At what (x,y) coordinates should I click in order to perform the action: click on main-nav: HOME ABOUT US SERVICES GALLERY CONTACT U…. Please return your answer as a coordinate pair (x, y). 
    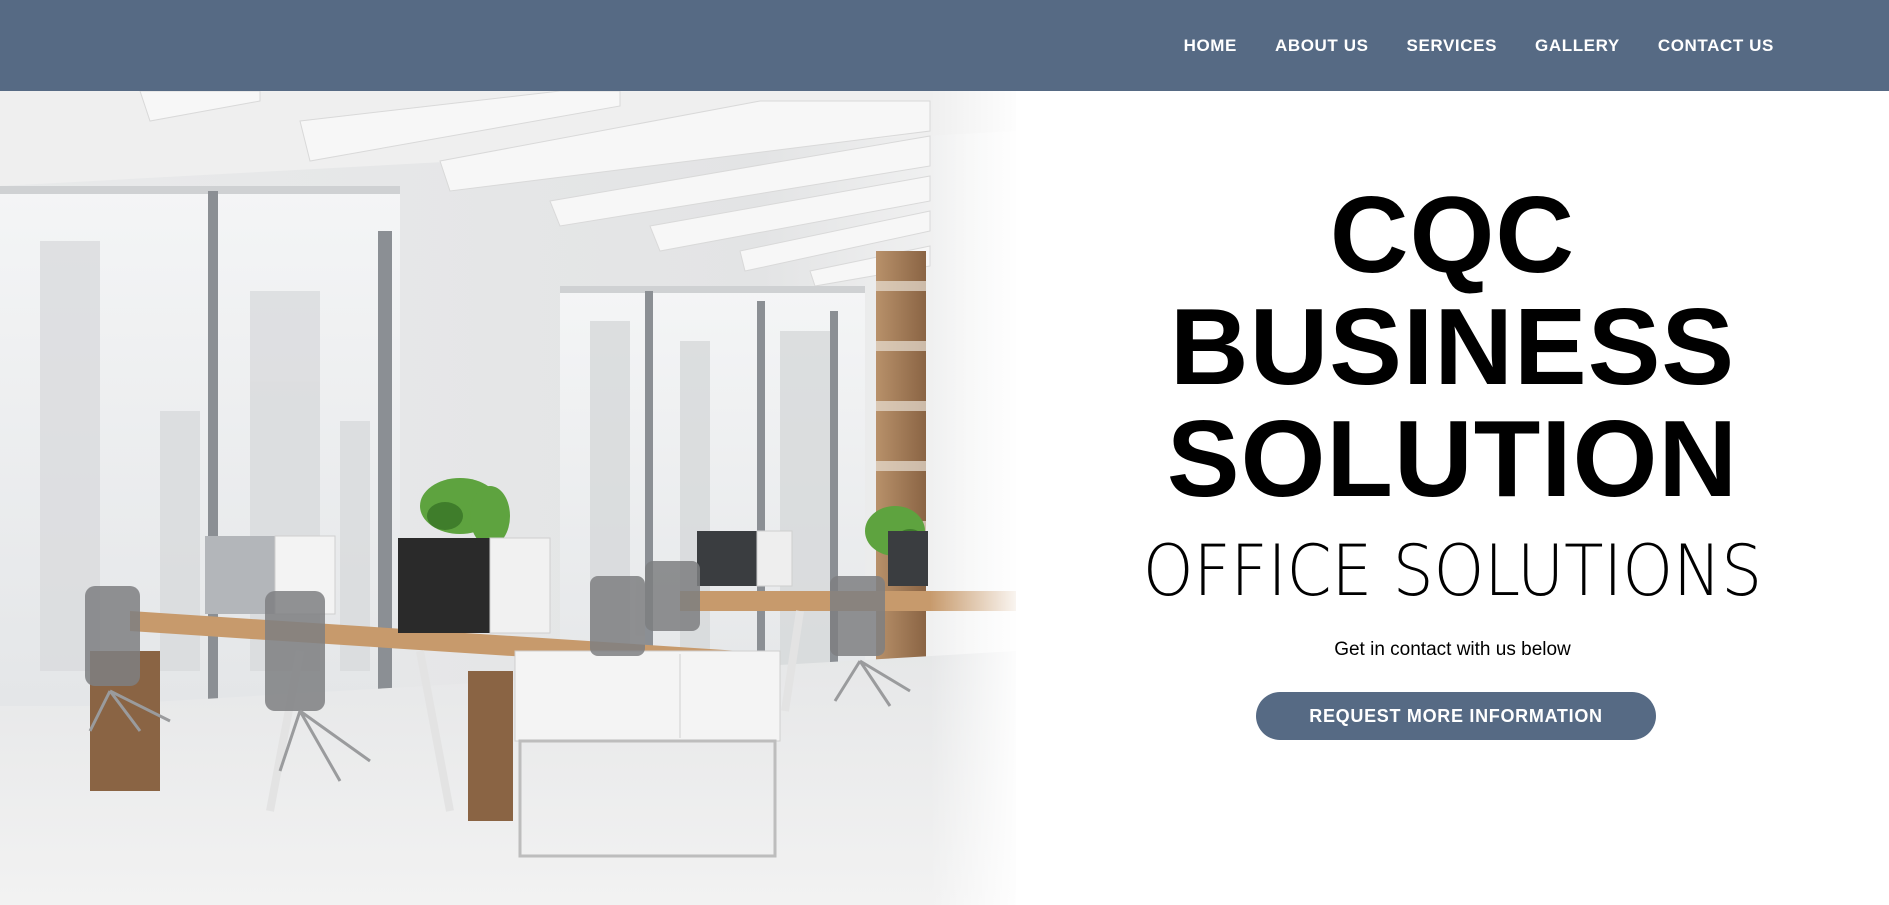
    Looking at the image, I should click on (1460, 45).